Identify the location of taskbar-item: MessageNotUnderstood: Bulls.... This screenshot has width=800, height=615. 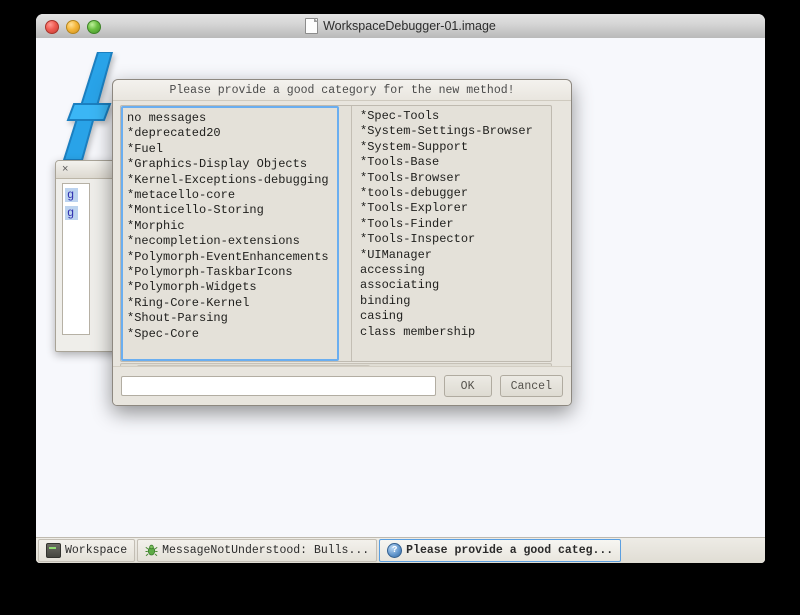
(257, 550).